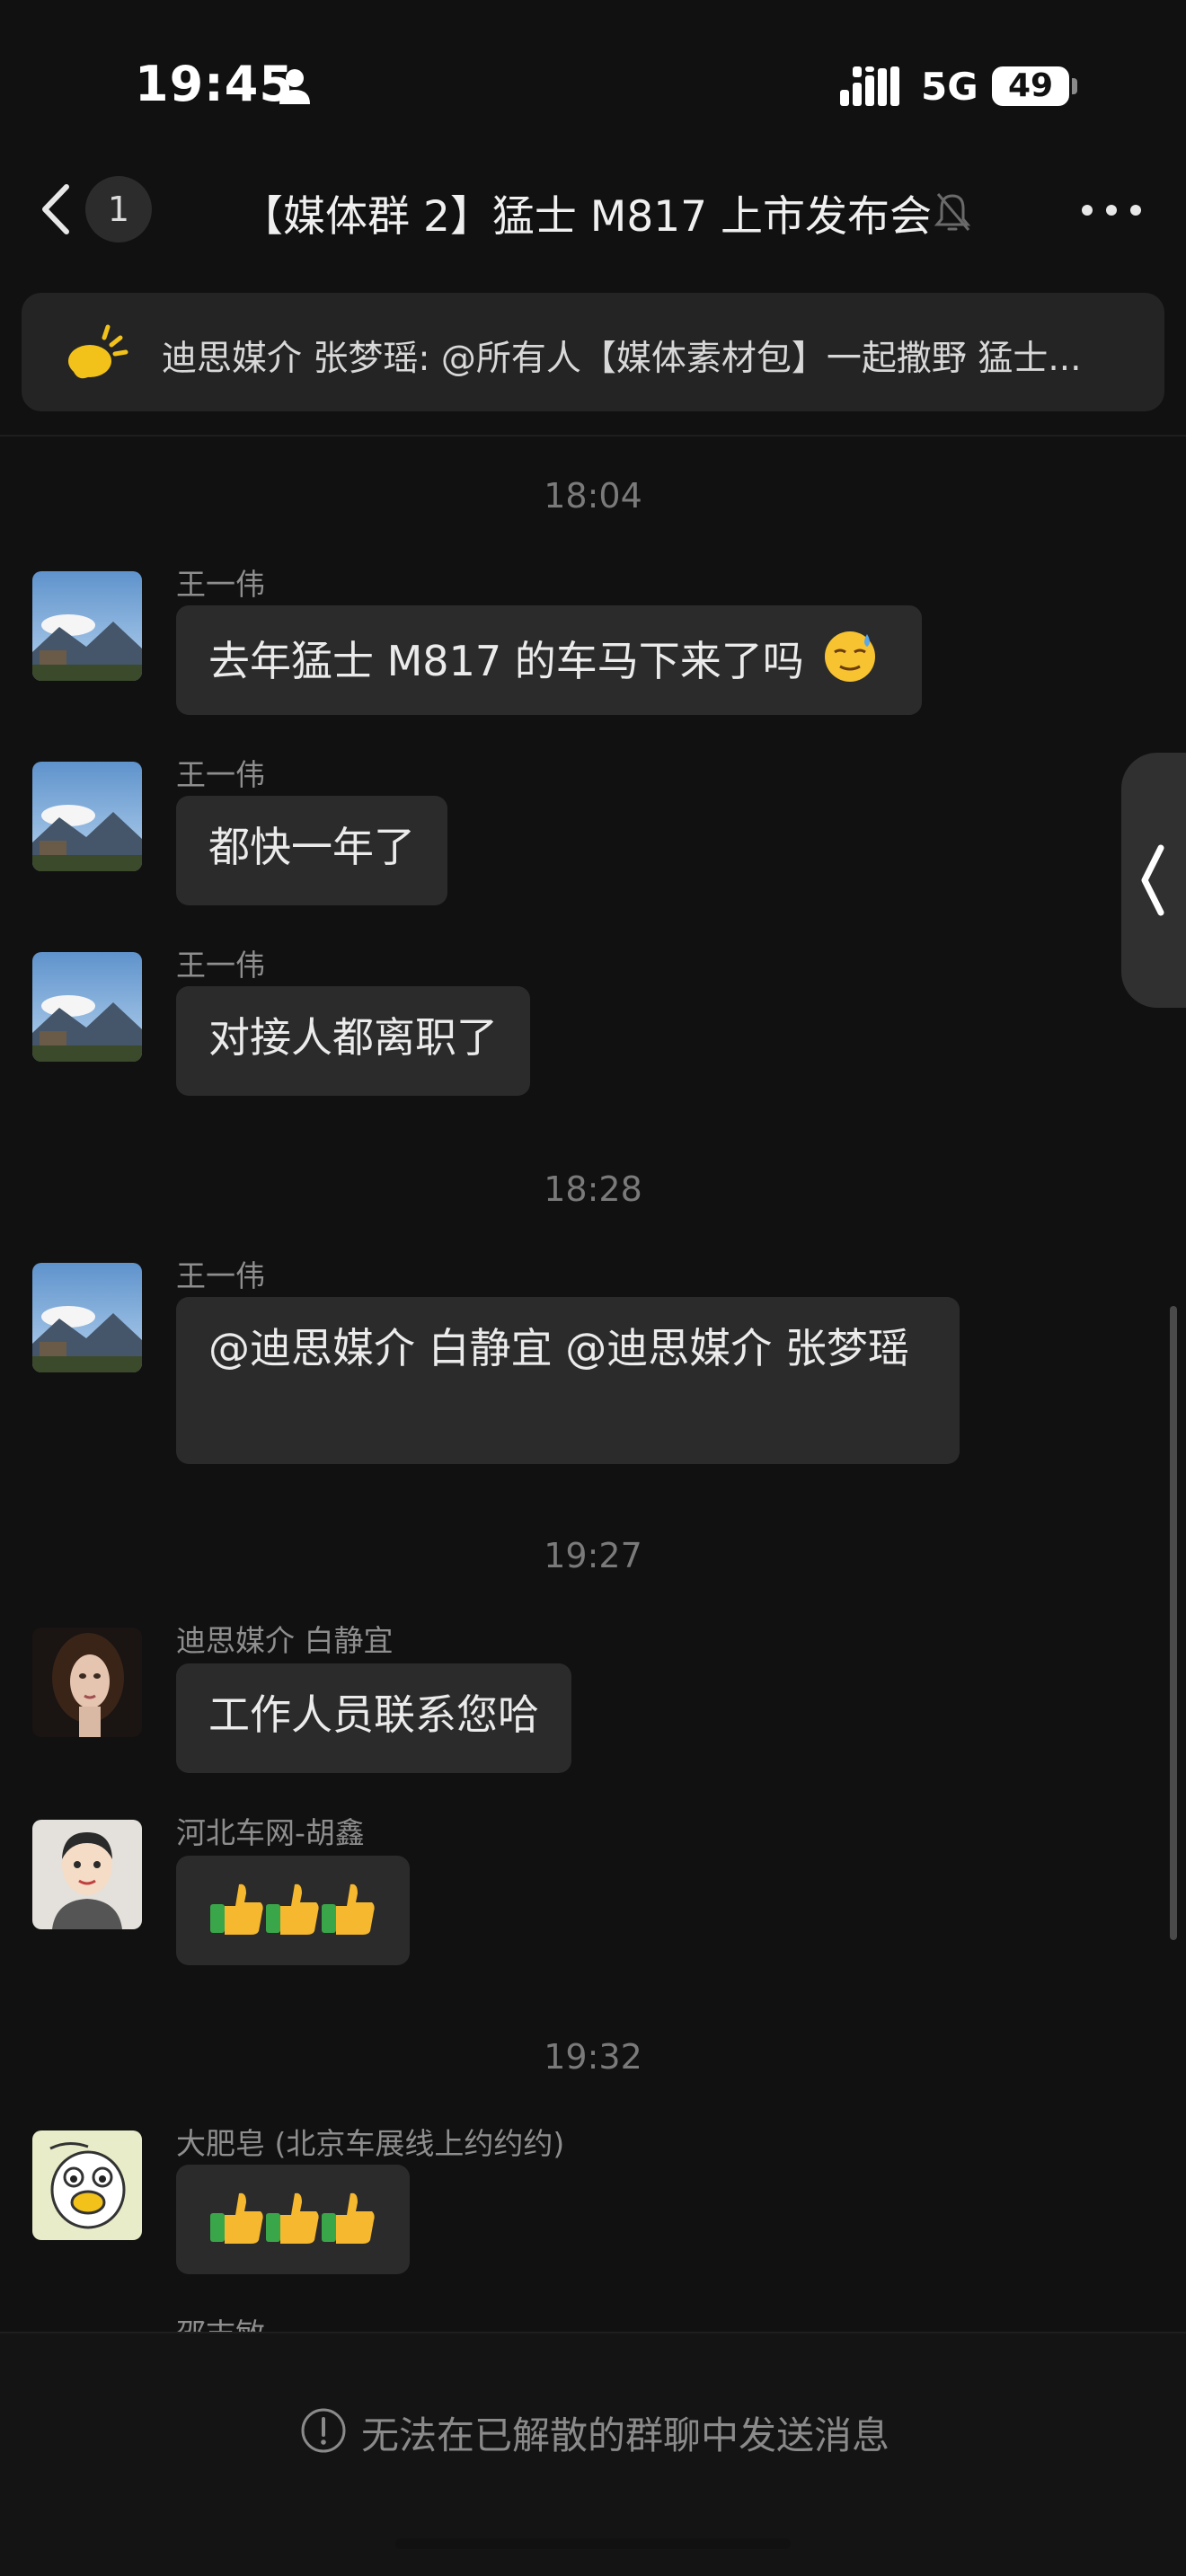  I want to click on mute-bell-icon, so click(952, 212).